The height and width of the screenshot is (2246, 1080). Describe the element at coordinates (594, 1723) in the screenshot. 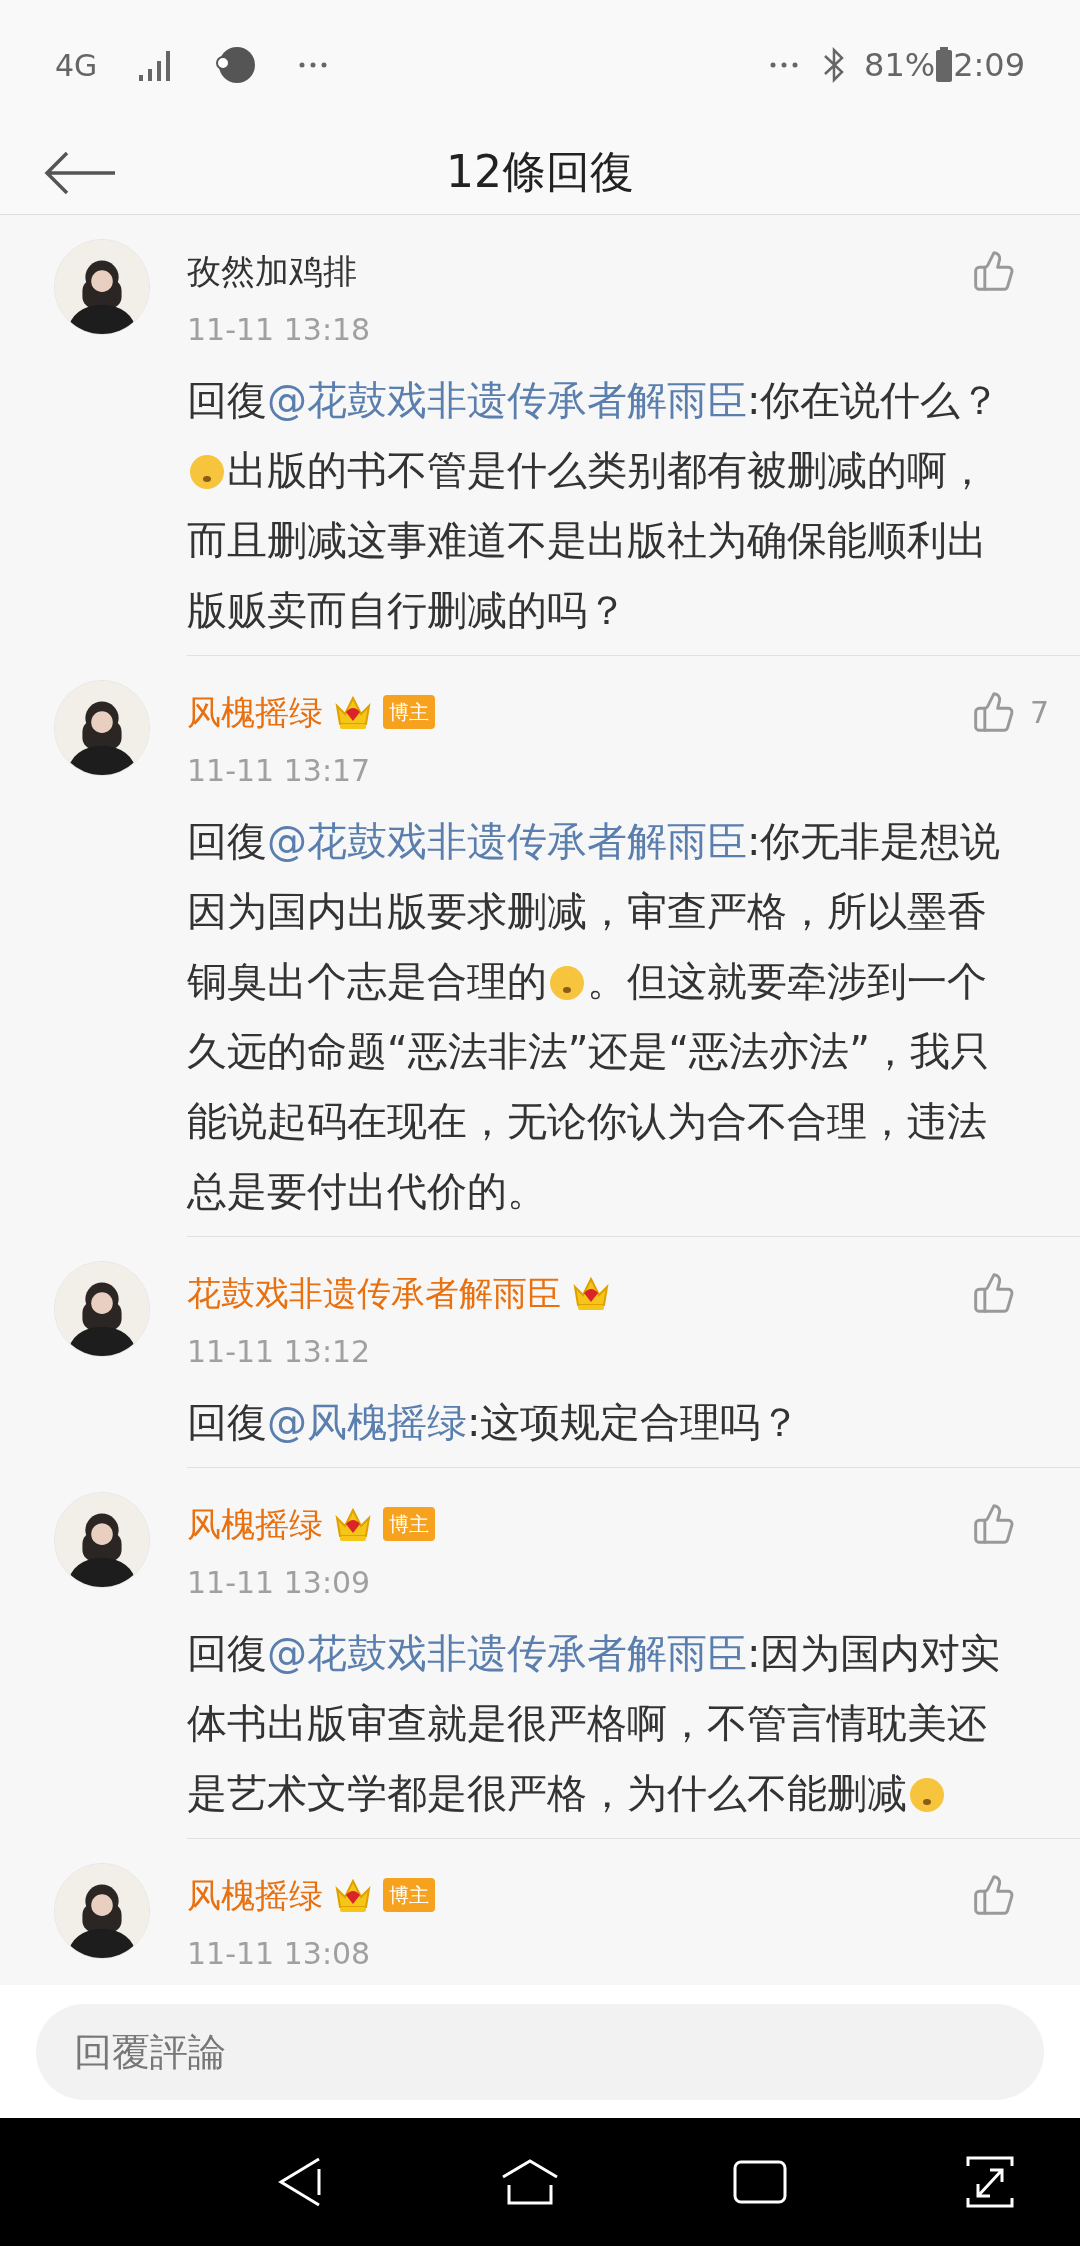

I see `comment-text: 回復@花鼓戏非遗传承者解雨臣:因为国内对实体书出版审查就是很严格啊，不管言情耽美还是艺术文学都是很严格，为什么不能删减` at that location.